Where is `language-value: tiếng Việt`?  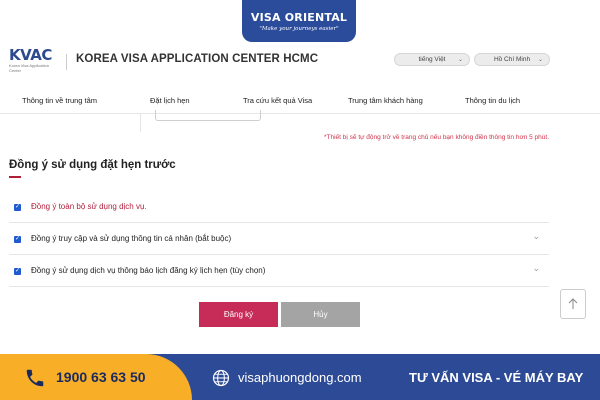
language-value: tiếng Việt is located at coordinates (432, 59).